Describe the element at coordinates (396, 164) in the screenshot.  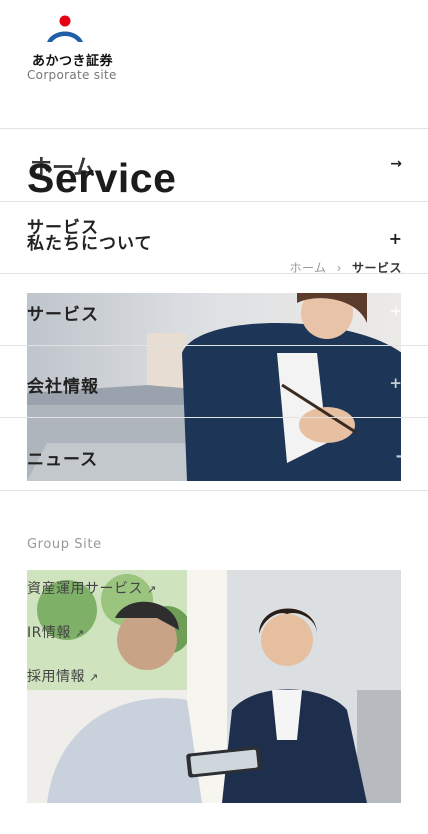
I see `arrow-right-icon: →` at that location.